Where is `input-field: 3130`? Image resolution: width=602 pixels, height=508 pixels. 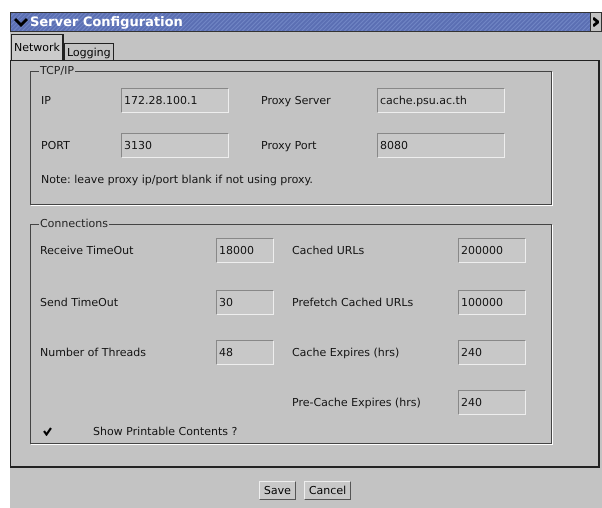 input-field: 3130 is located at coordinates (175, 145).